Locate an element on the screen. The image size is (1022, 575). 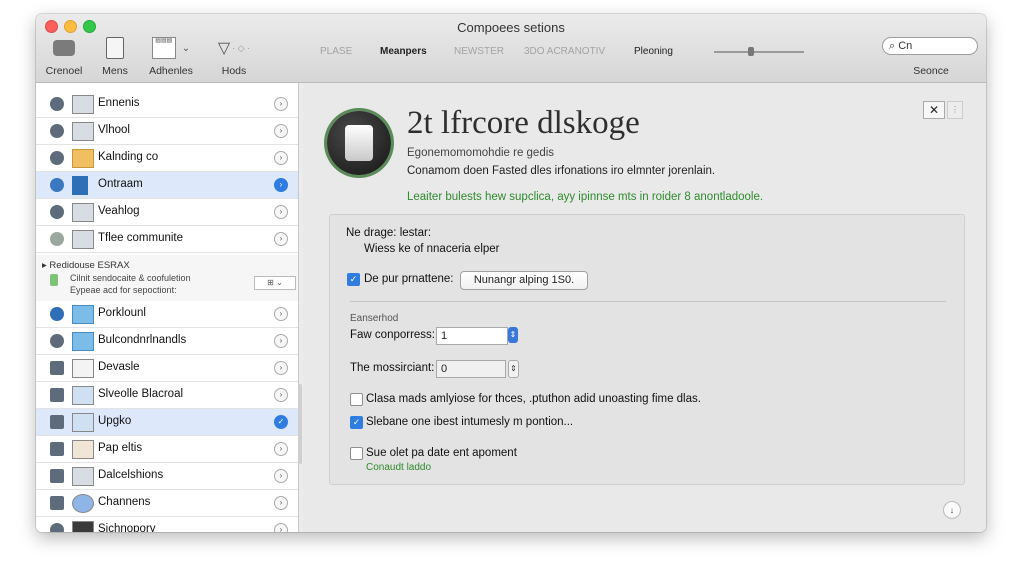
hods-button: ▽ · ◇ · Hods is located at coordinates (234, 58).